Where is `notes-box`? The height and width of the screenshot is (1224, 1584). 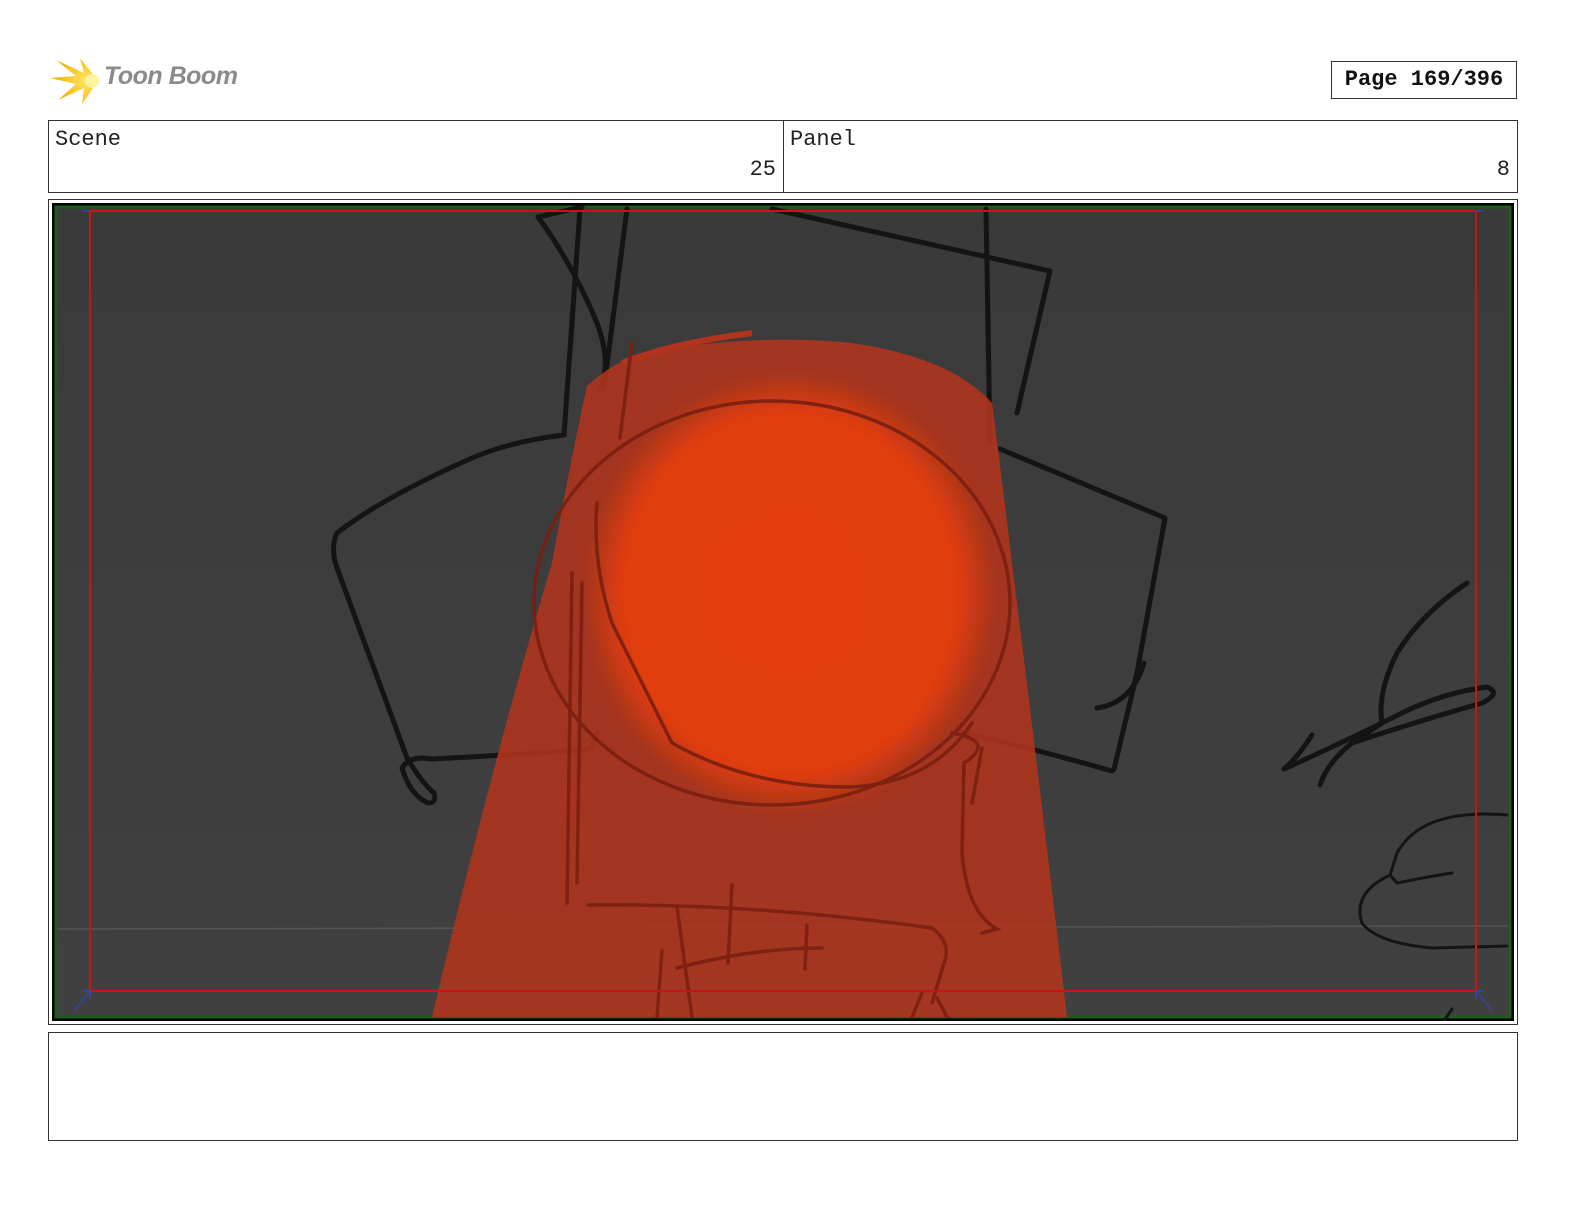
notes-box is located at coordinates (783, 1086).